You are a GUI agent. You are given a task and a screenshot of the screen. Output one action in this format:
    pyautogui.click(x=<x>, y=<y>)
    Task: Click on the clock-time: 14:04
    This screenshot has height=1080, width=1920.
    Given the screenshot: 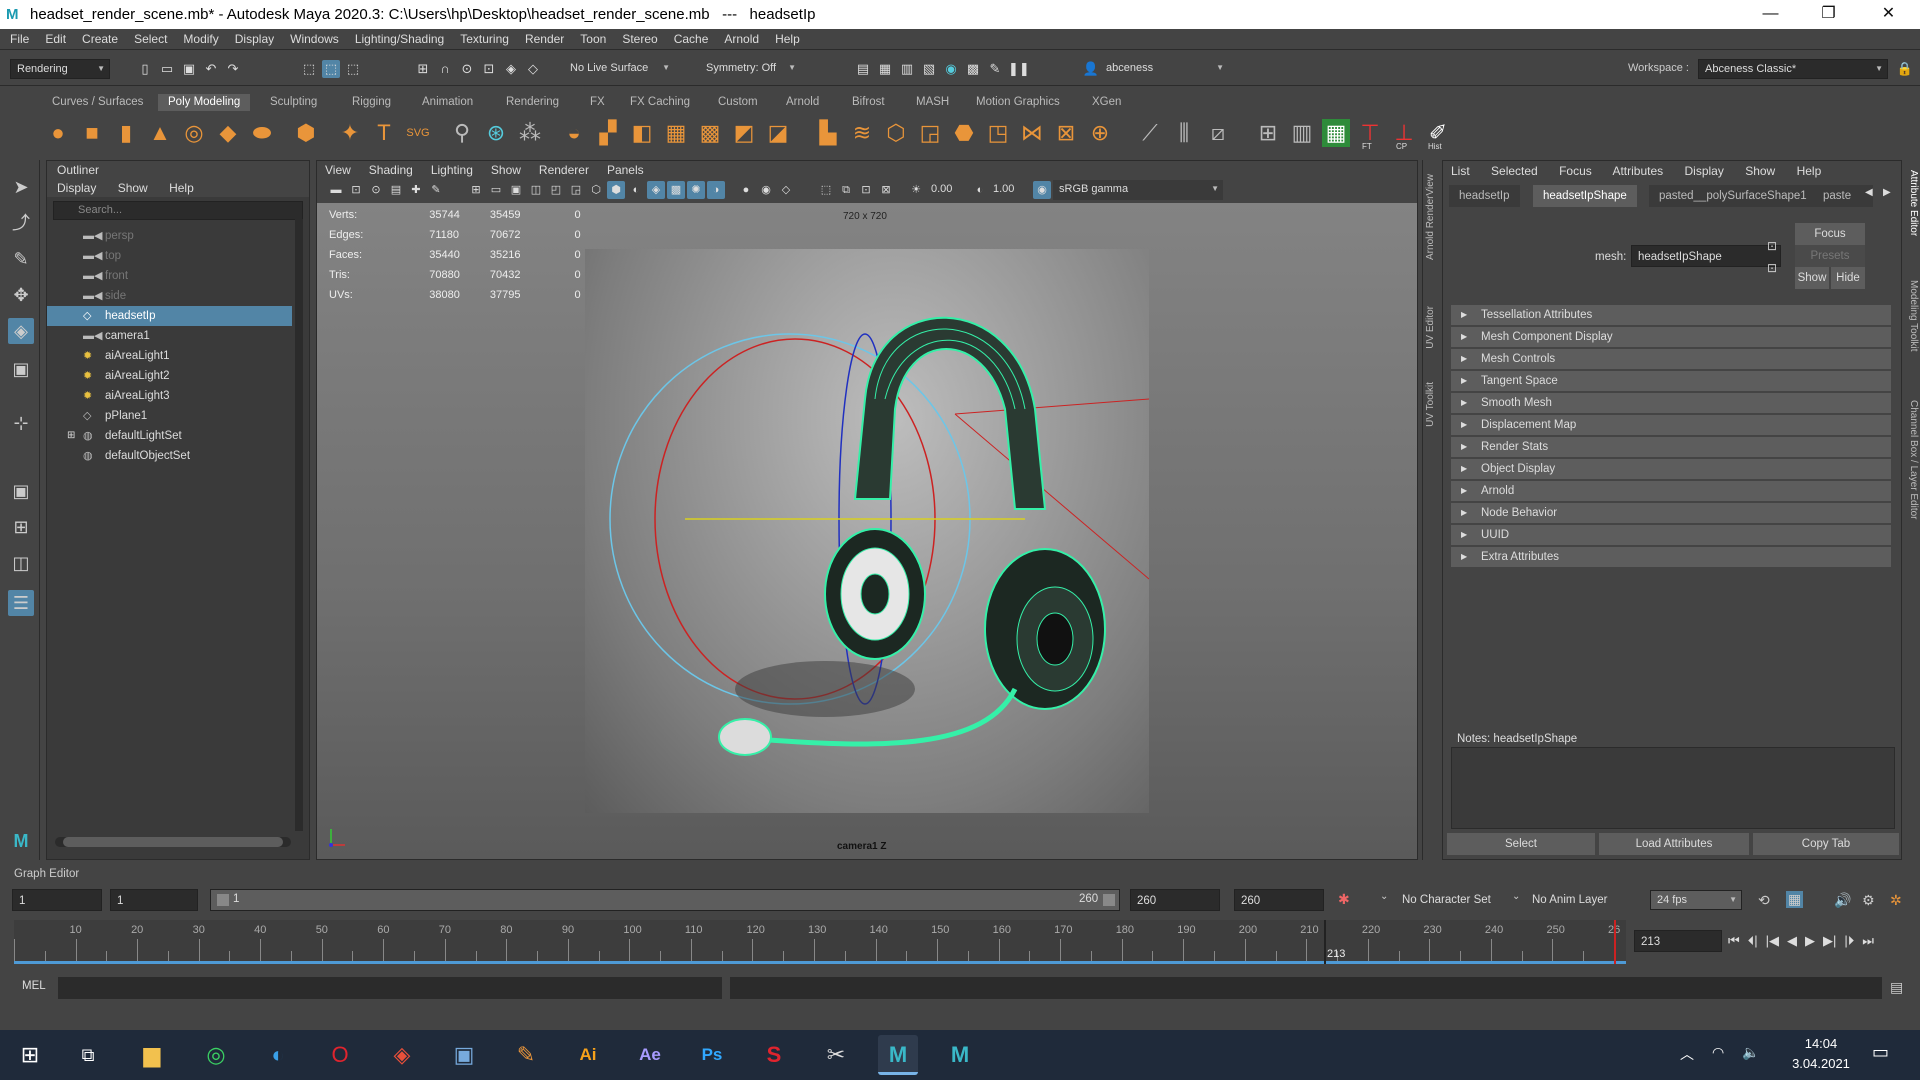 What is the action you would take?
    pyautogui.click(x=1821, y=1043)
    